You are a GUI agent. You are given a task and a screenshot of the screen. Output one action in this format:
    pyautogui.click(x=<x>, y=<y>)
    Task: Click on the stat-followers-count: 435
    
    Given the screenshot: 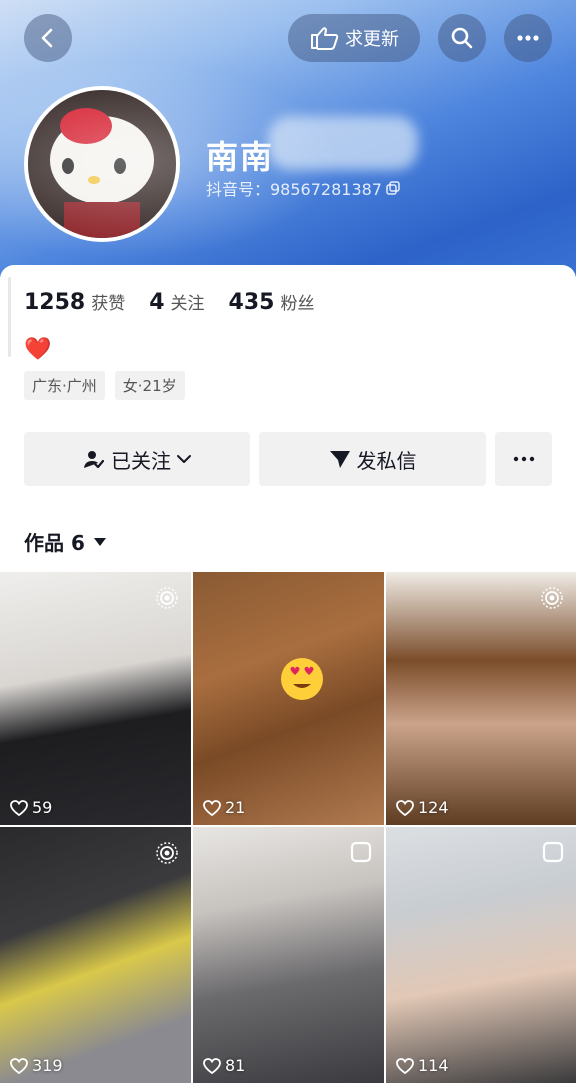 What is the action you would take?
    pyautogui.click(x=251, y=302)
    